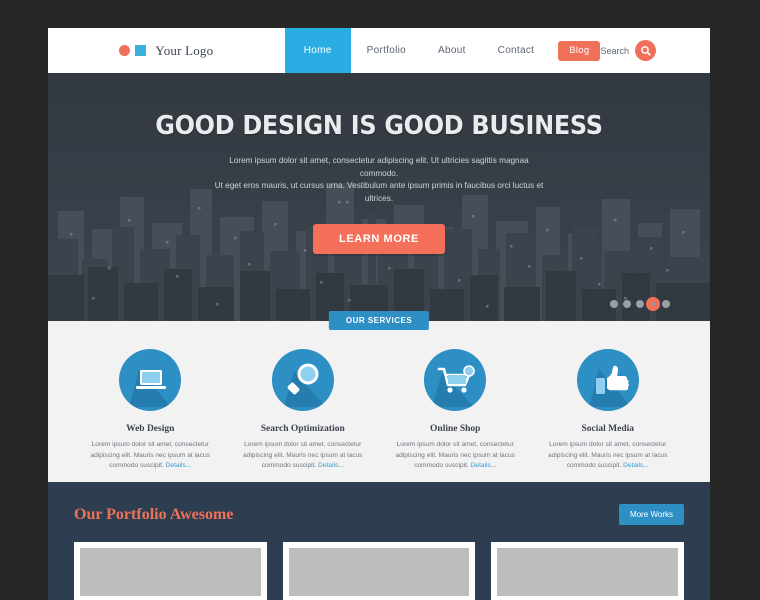 This screenshot has height=600, width=760. I want to click on learn-more-button: LEARN MORE, so click(379, 238).